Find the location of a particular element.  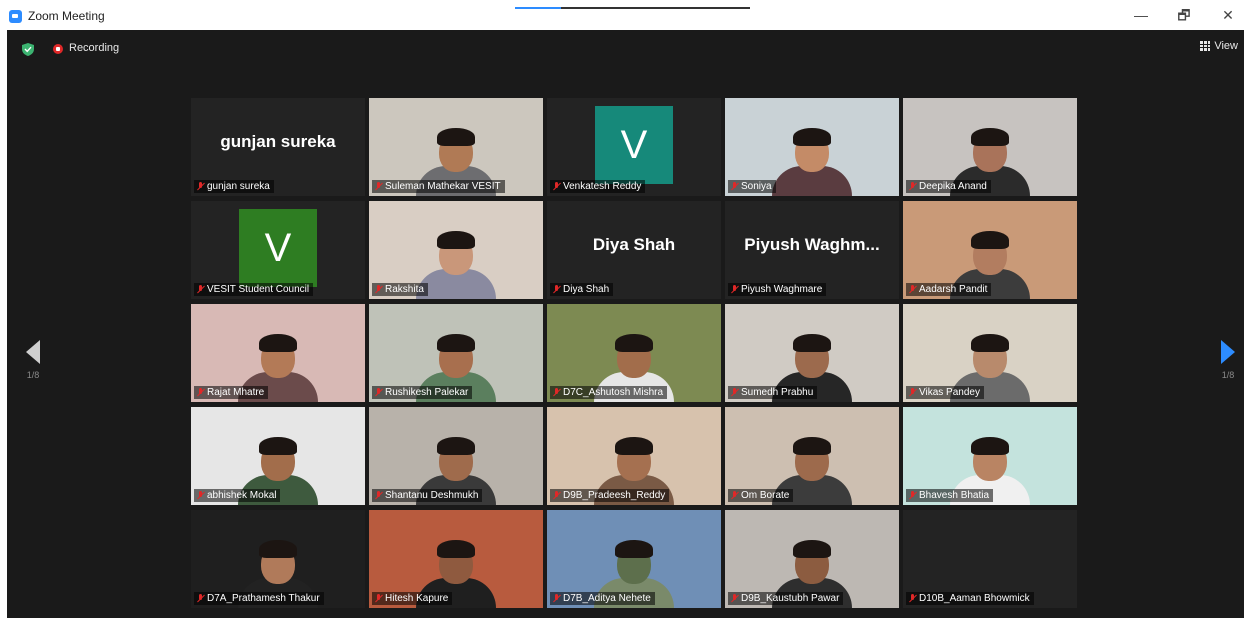

participant-tile: D10B_Aaman Bhowmick is located at coordinates (990, 559).